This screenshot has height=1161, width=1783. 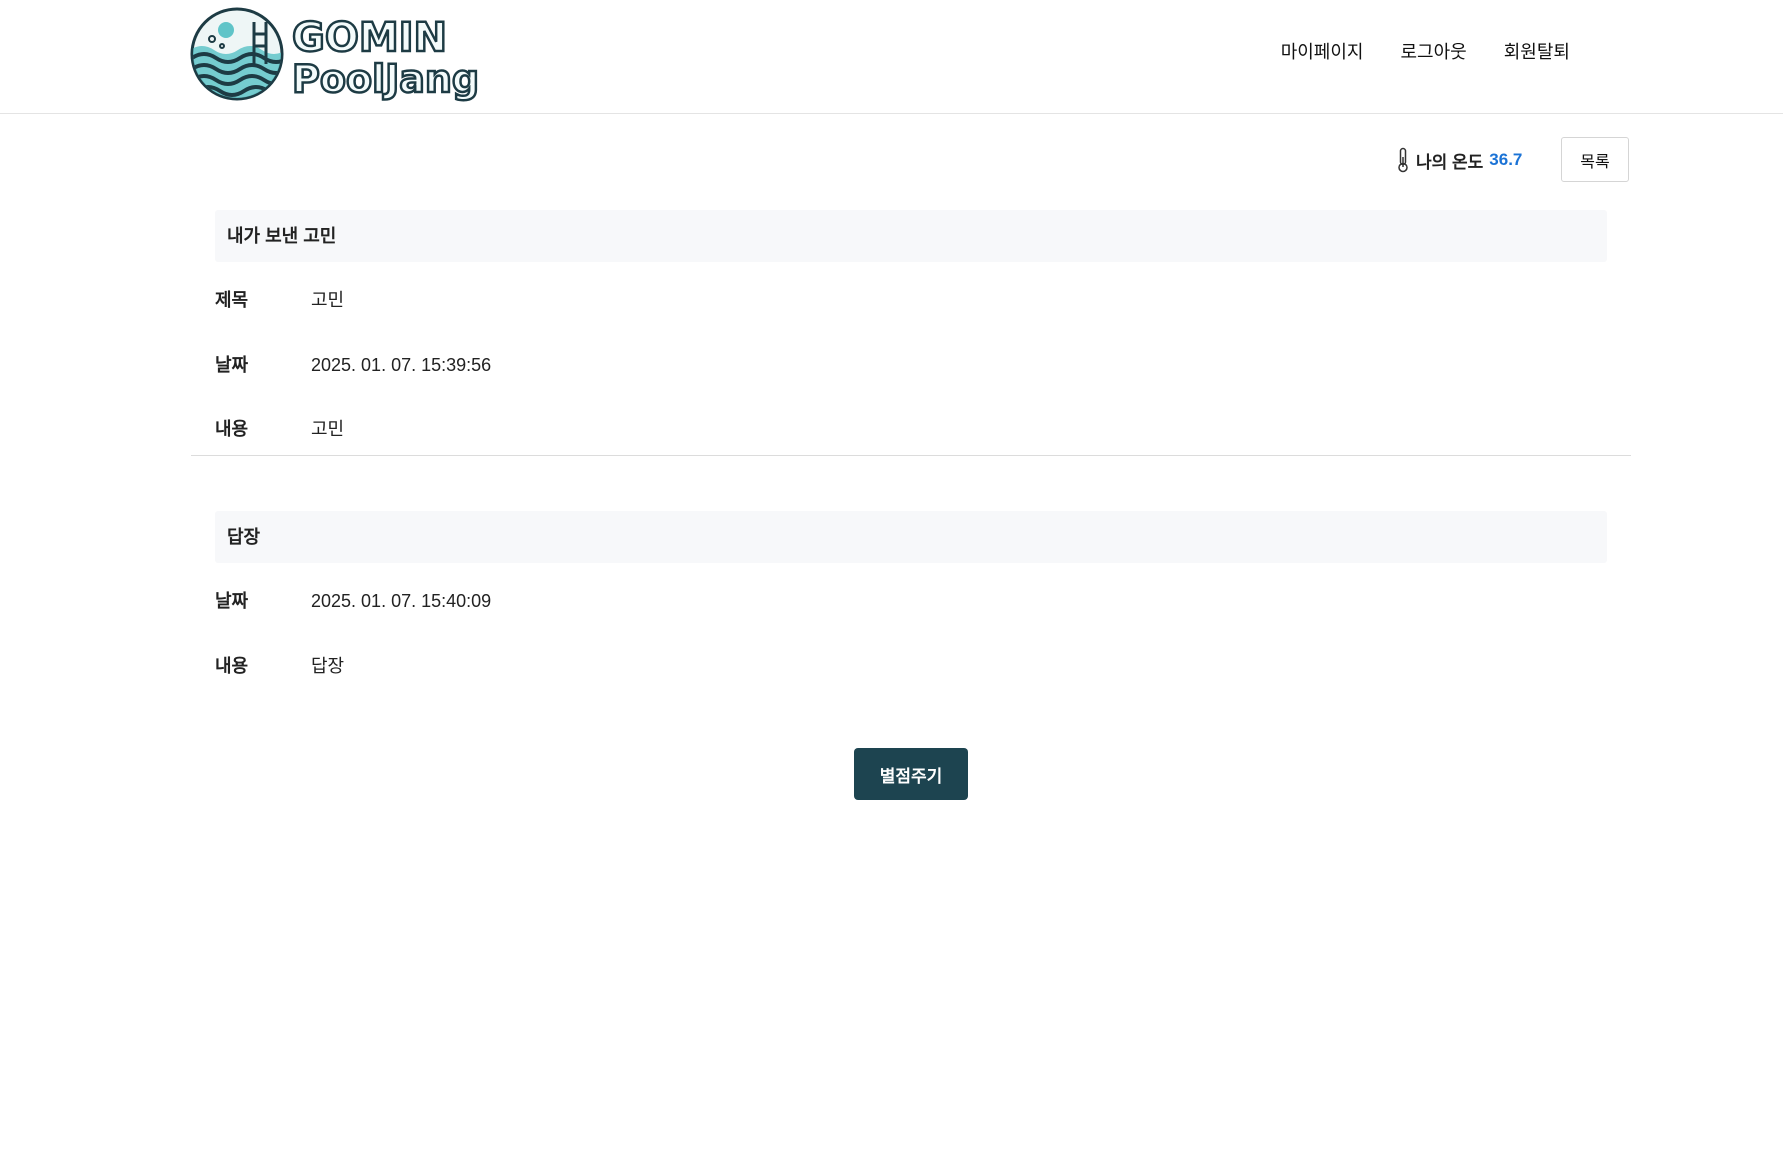 I want to click on sent-section-heading: 내가 보낸 고민, so click(x=911, y=236).